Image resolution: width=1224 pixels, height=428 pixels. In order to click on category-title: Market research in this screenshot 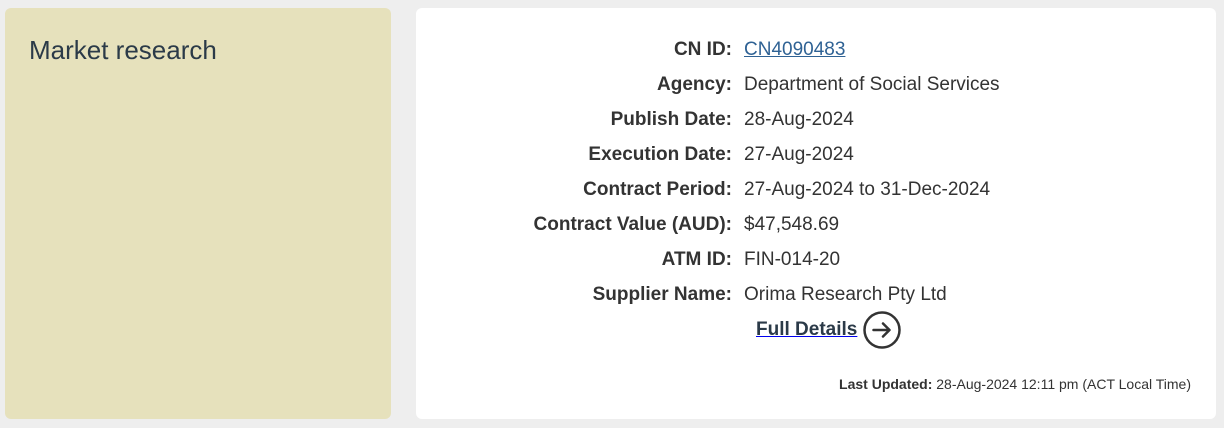, I will do `click(123, 50)`.